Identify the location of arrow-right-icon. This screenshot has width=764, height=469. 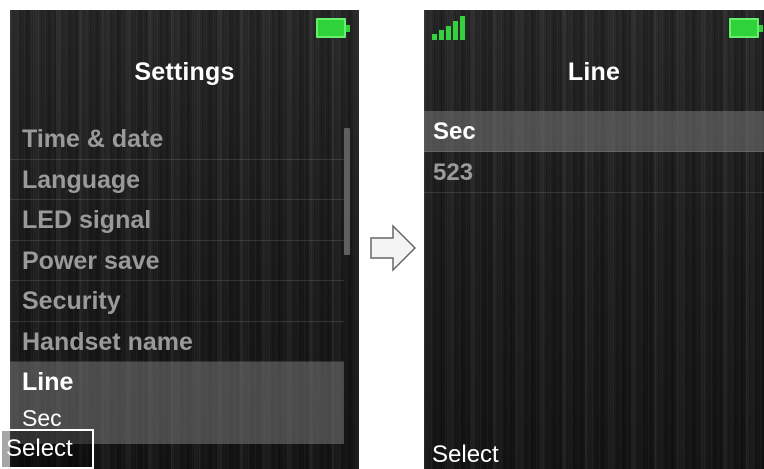
(393, 248).